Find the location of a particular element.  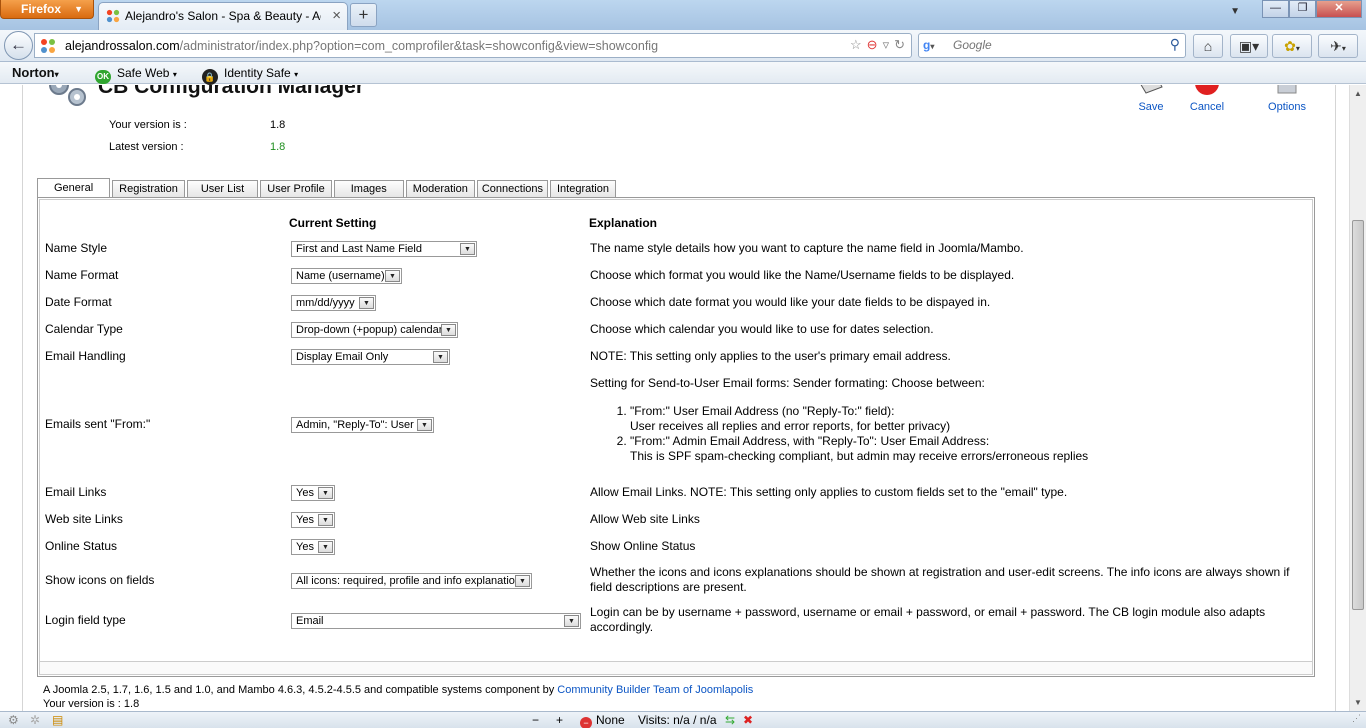

bookmark-star-icon: ☆ is located at coordinates (856, 45).